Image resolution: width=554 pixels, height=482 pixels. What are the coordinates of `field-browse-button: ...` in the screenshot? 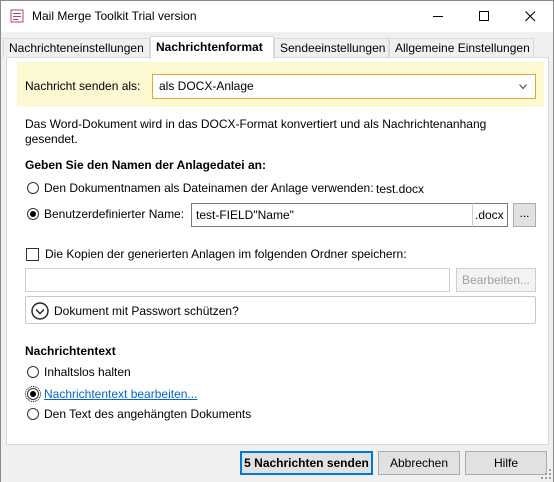 It's located at (524, 215).